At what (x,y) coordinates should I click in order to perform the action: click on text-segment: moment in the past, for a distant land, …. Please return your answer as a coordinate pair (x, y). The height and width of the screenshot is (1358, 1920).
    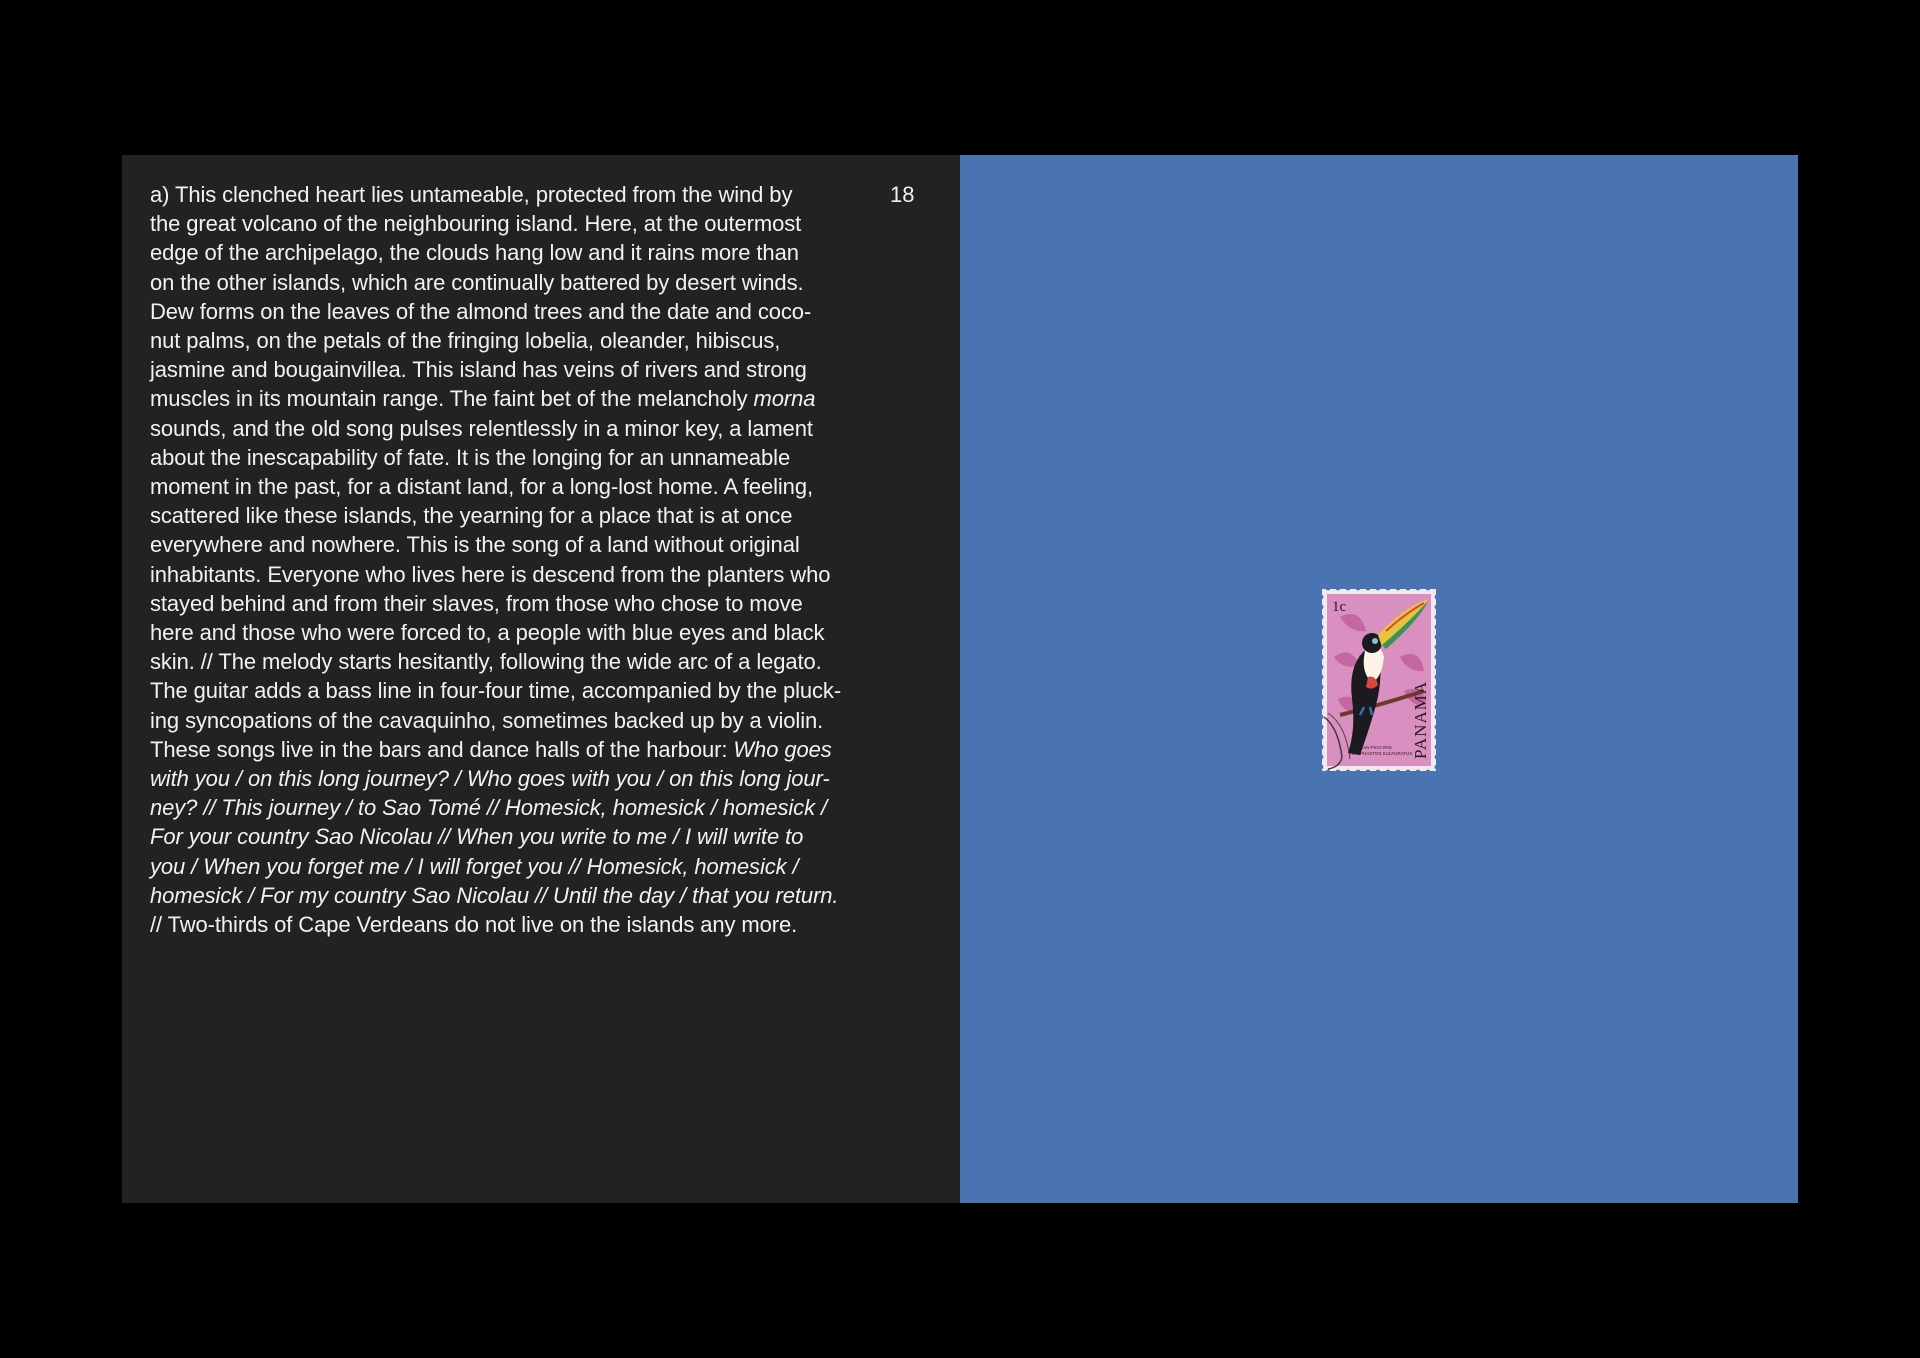
    Looking at the image, I should click on (481, 487).